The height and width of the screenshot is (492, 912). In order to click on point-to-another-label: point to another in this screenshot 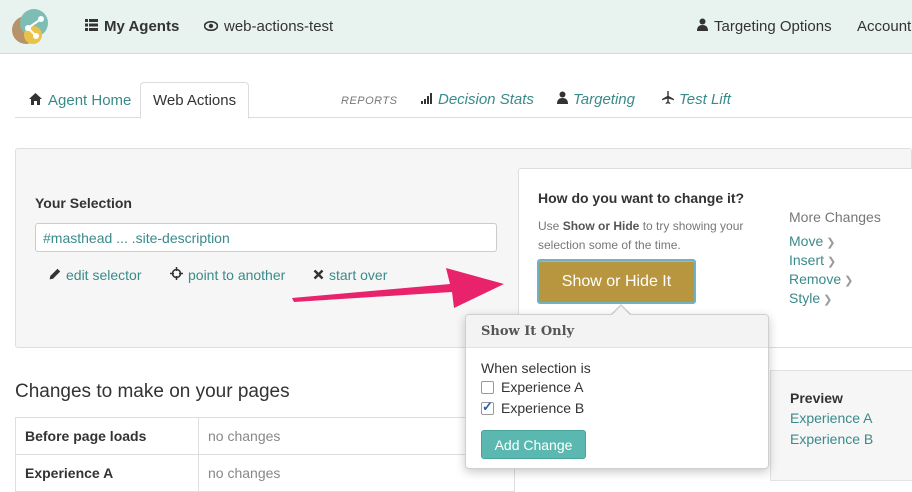, I will do `click(237, 275)`.